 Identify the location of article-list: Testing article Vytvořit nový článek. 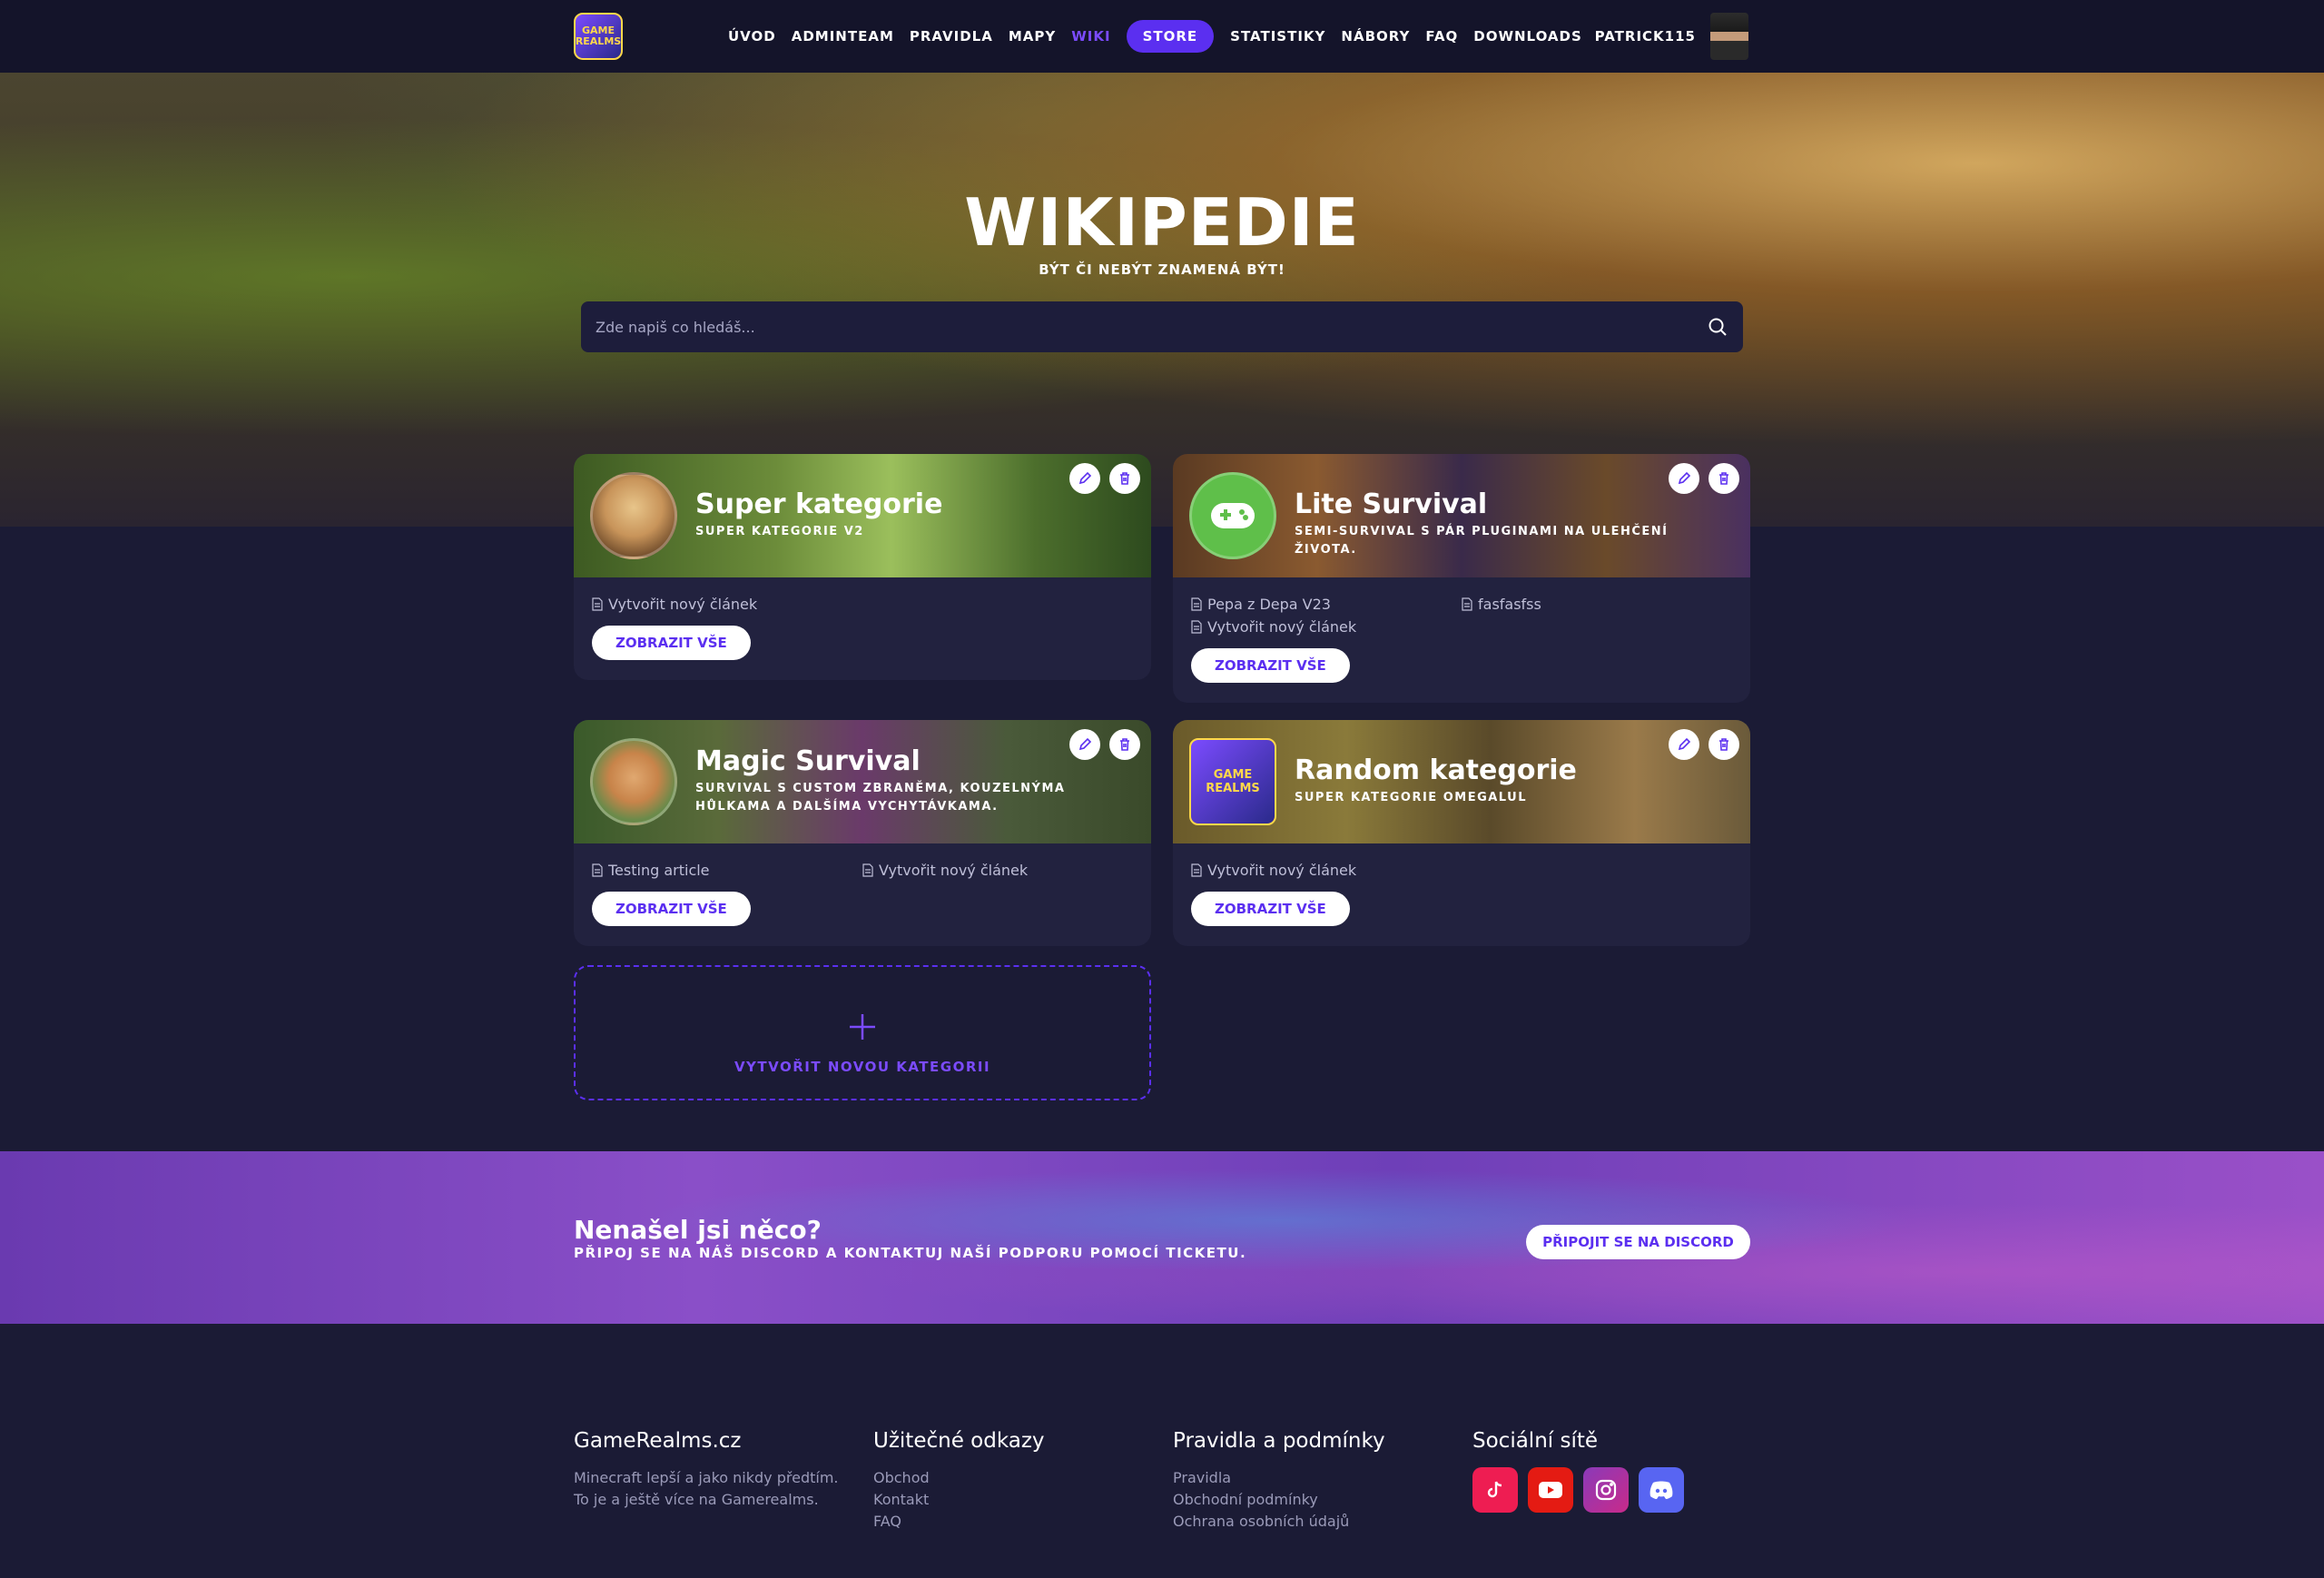
(862, 870).